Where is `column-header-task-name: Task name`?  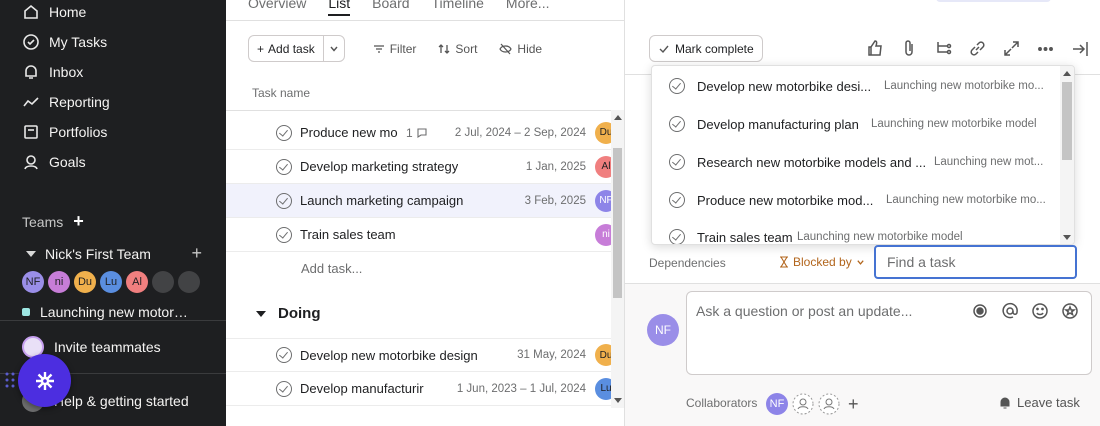 column-header-task-name: Task name is located at coordinates (281, 93).